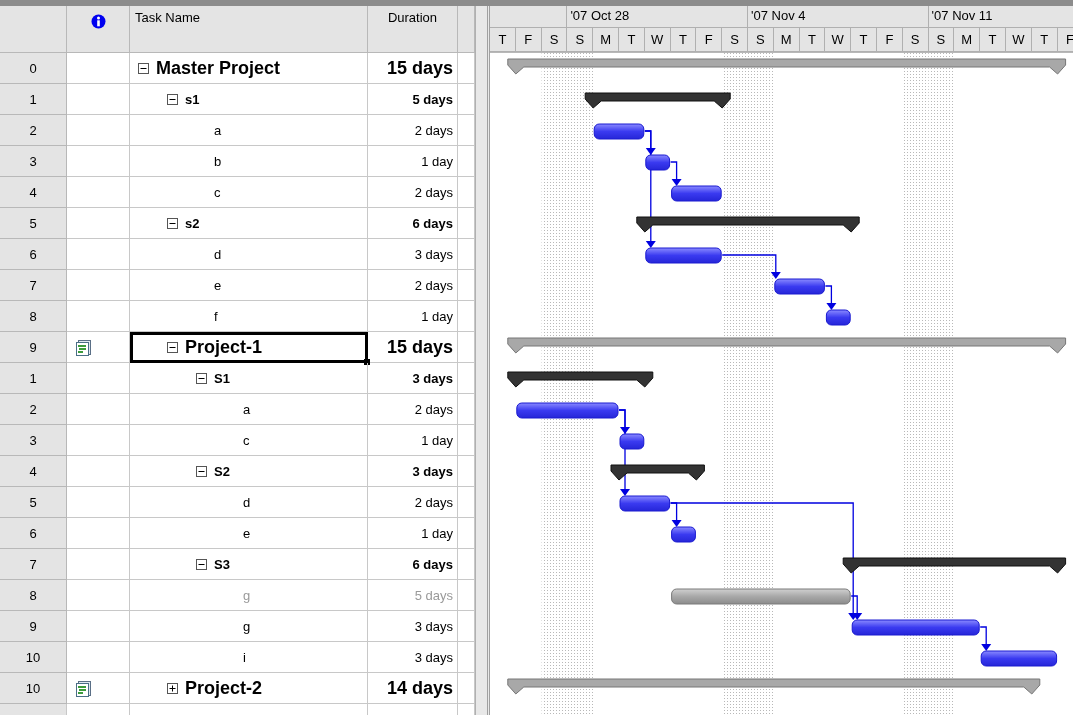 This screenshot has width=1073, height=715. What do you see at coordinates (192, 223) in the screenshot?
I see `task-name: s2` at bounding box center [192, 223].